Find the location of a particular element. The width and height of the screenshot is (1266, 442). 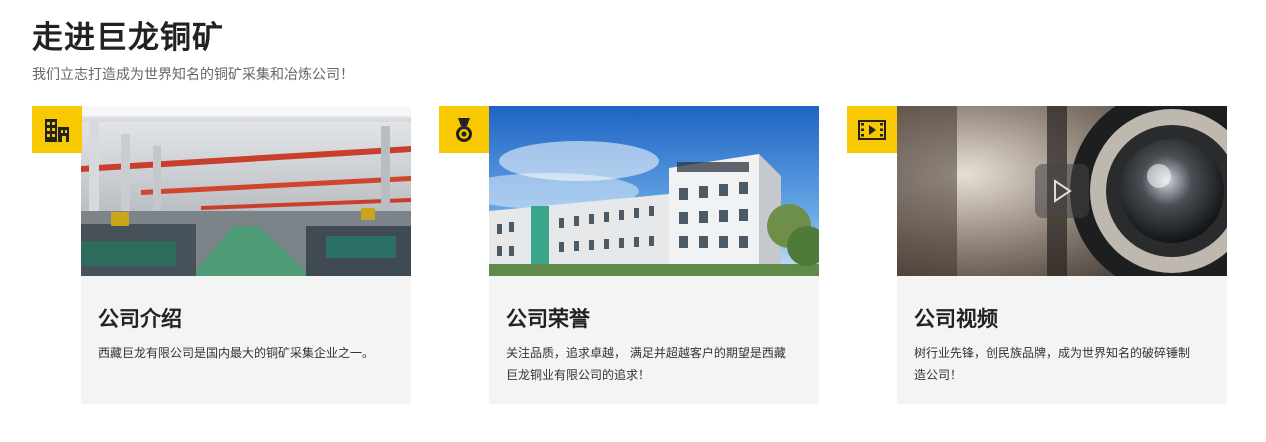

play-button is located at coordinates (1062, 191).